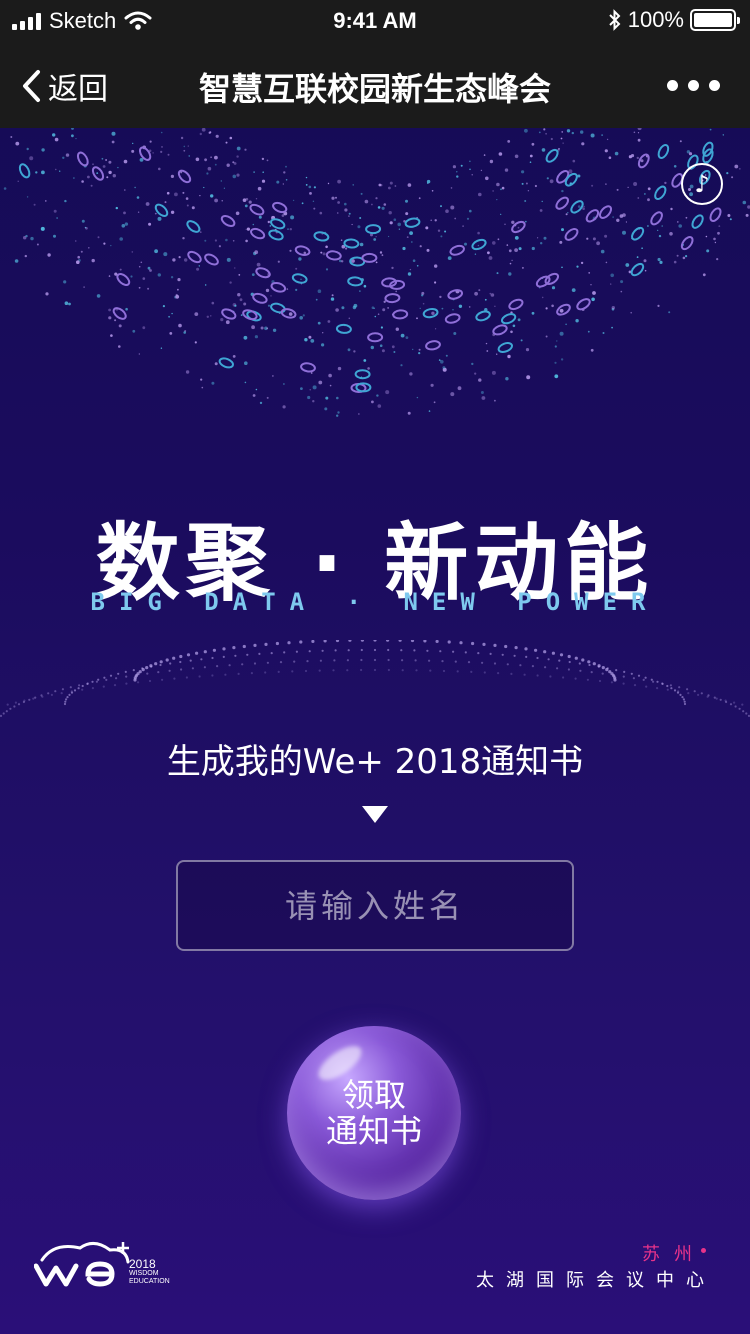  I want to click on music-toggle-button: ♪, so click(702, 184).